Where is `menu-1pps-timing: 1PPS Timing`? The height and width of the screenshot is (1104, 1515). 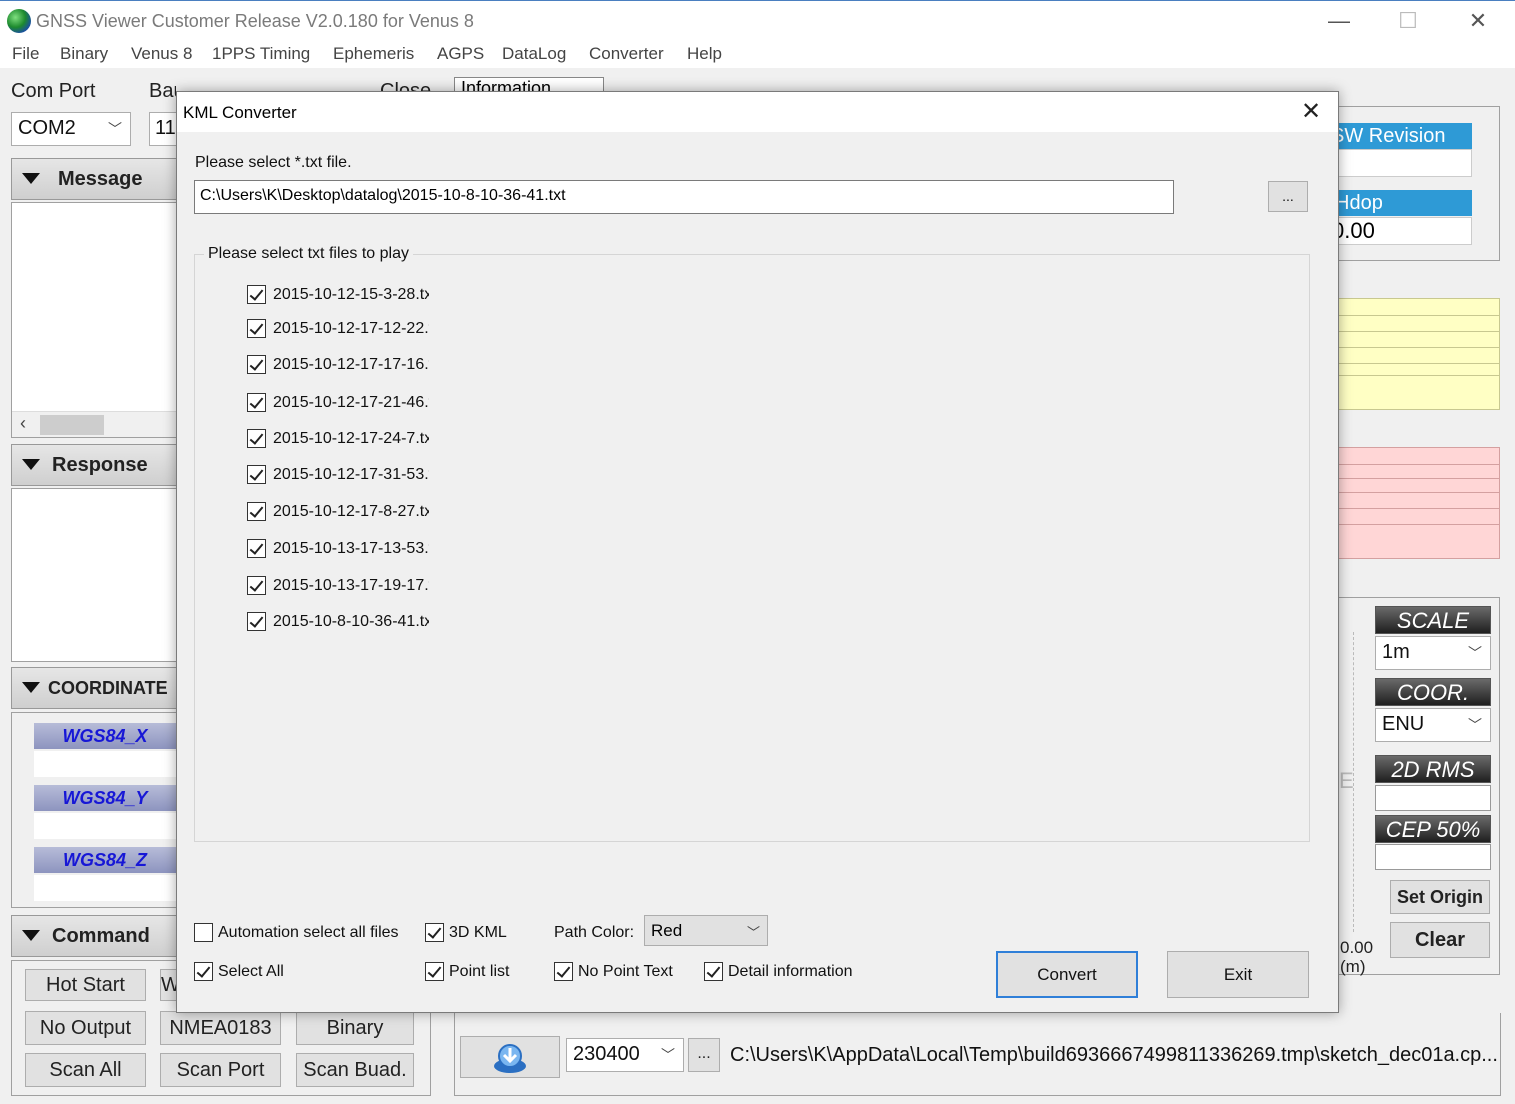
menu-1pps-timing: 1PPS Timing is located at coordinates (261, 54).